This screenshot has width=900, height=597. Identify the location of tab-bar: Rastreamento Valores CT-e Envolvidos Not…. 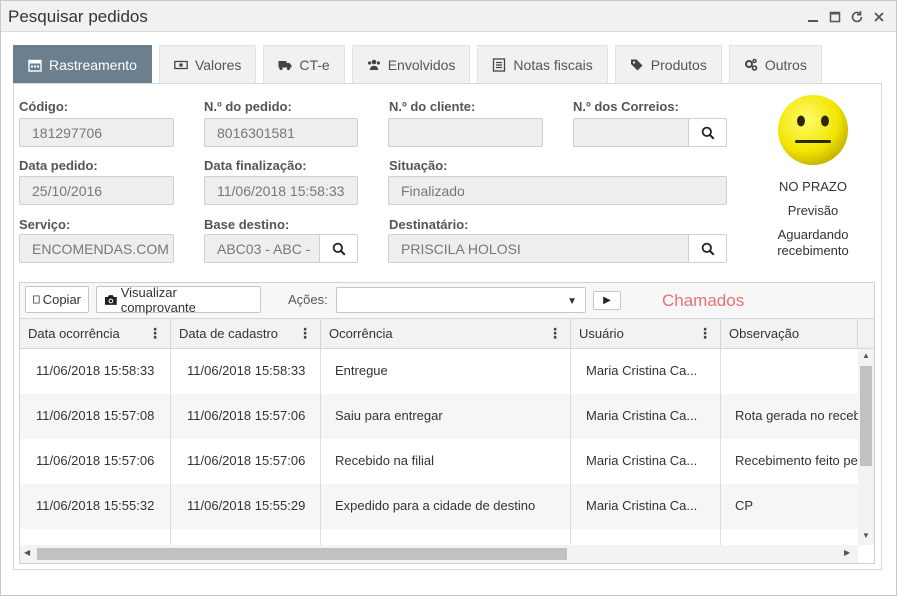
(417, 64).